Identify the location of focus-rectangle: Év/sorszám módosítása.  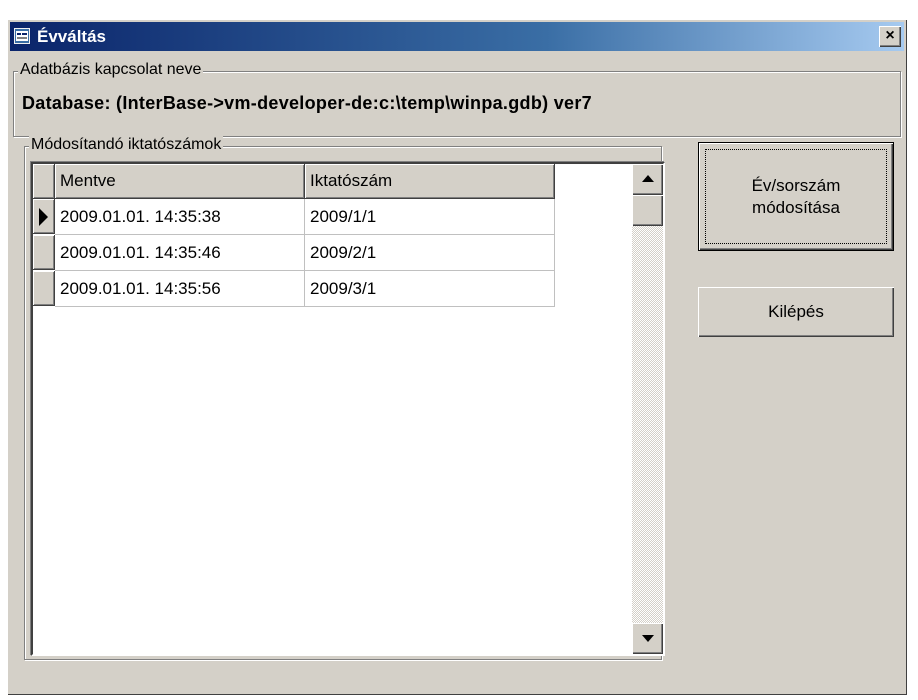
(796, 196).